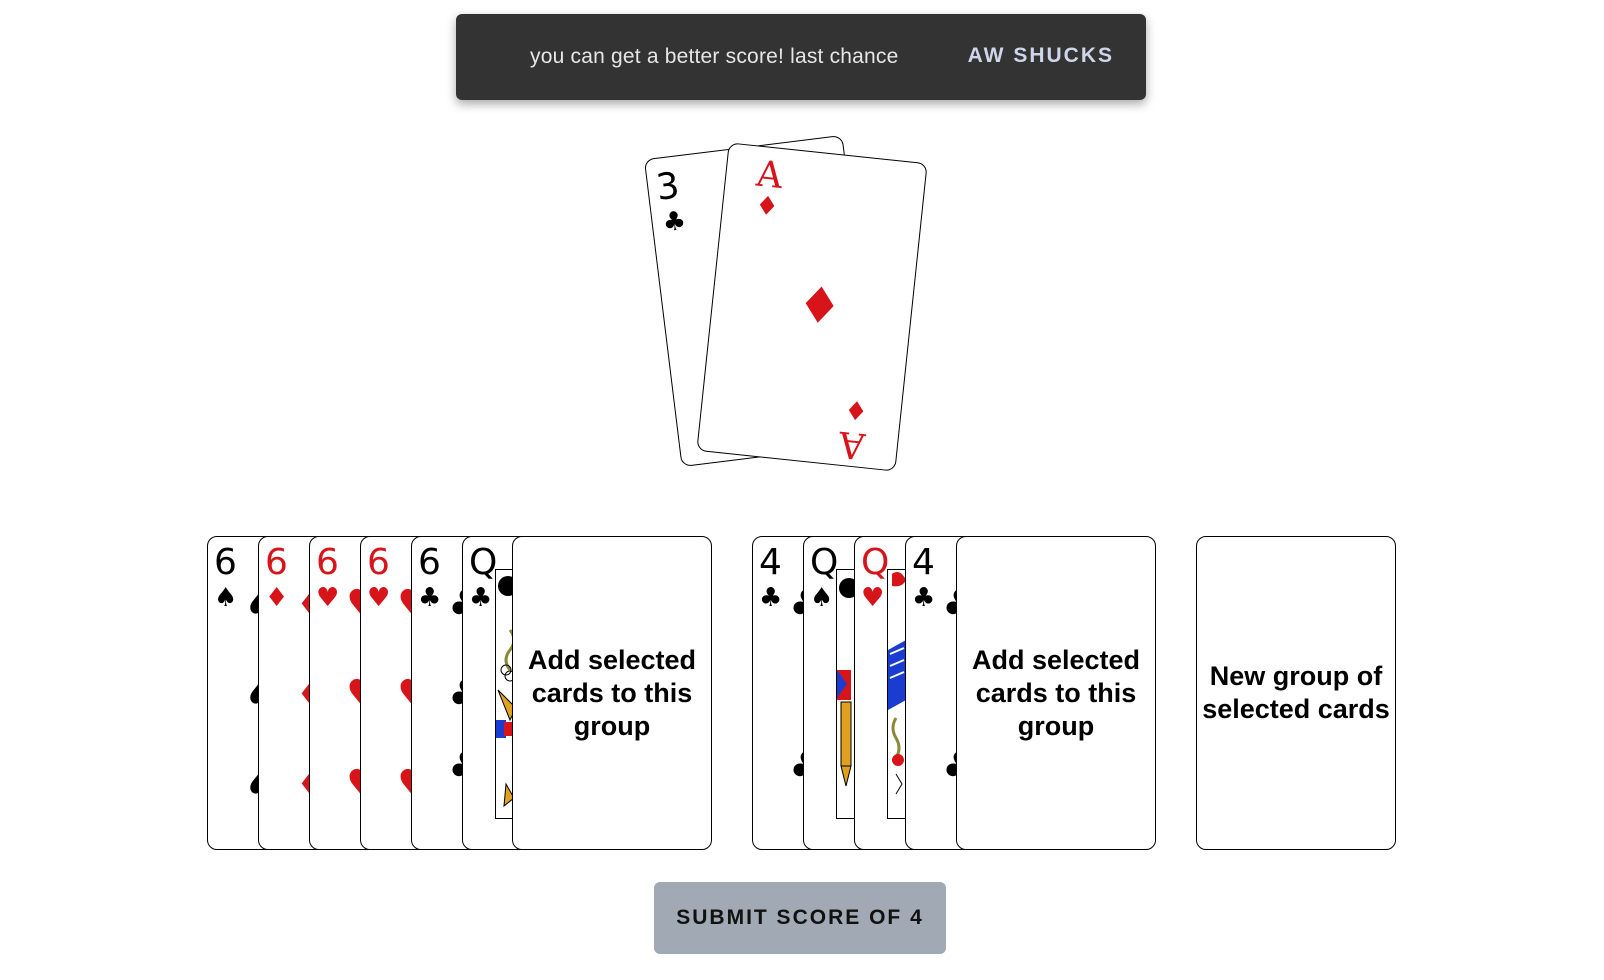  I want to click on submit-score-button: SUBMIT SCORE OF 4, so click(800, 918).